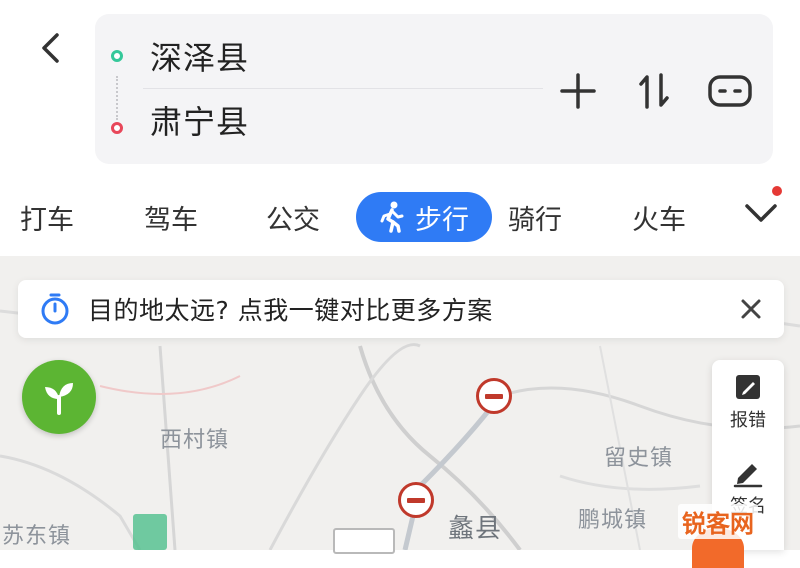  I want to click on destination-text: 肃宁县, so click(200, 122).